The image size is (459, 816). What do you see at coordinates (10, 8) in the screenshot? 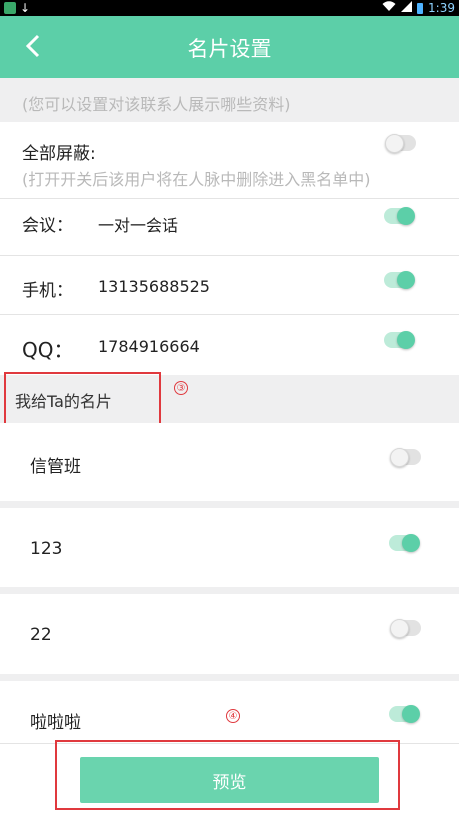
I see `app-notification-icon` at bounding box center [10, 8].